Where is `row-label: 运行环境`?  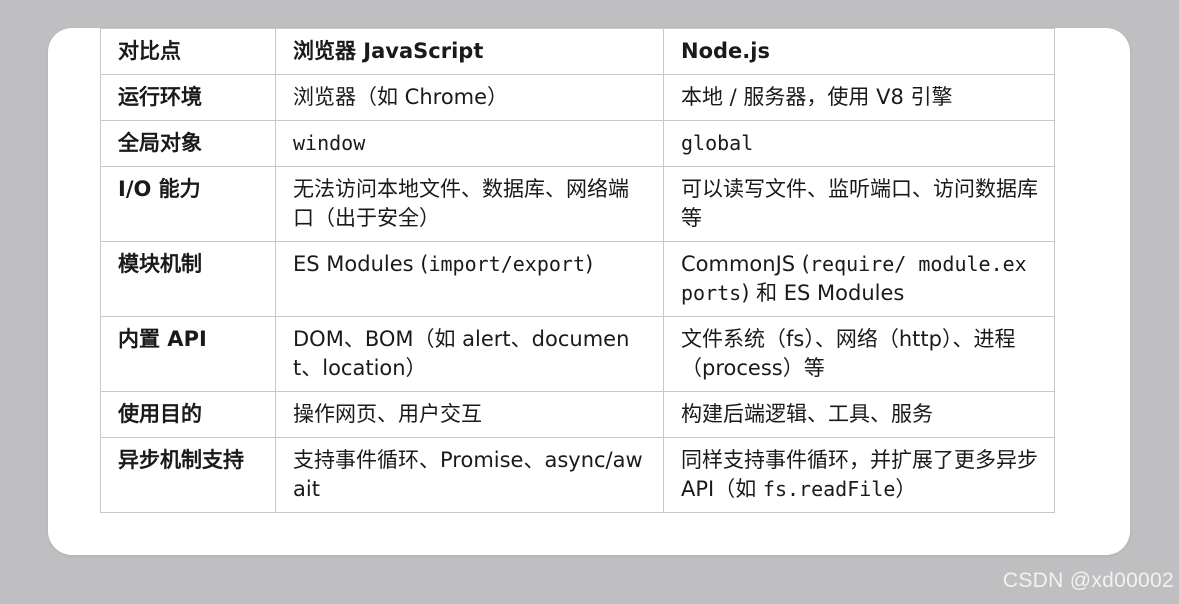 row-label: 运行环境 is located at coordinates (188, 97).